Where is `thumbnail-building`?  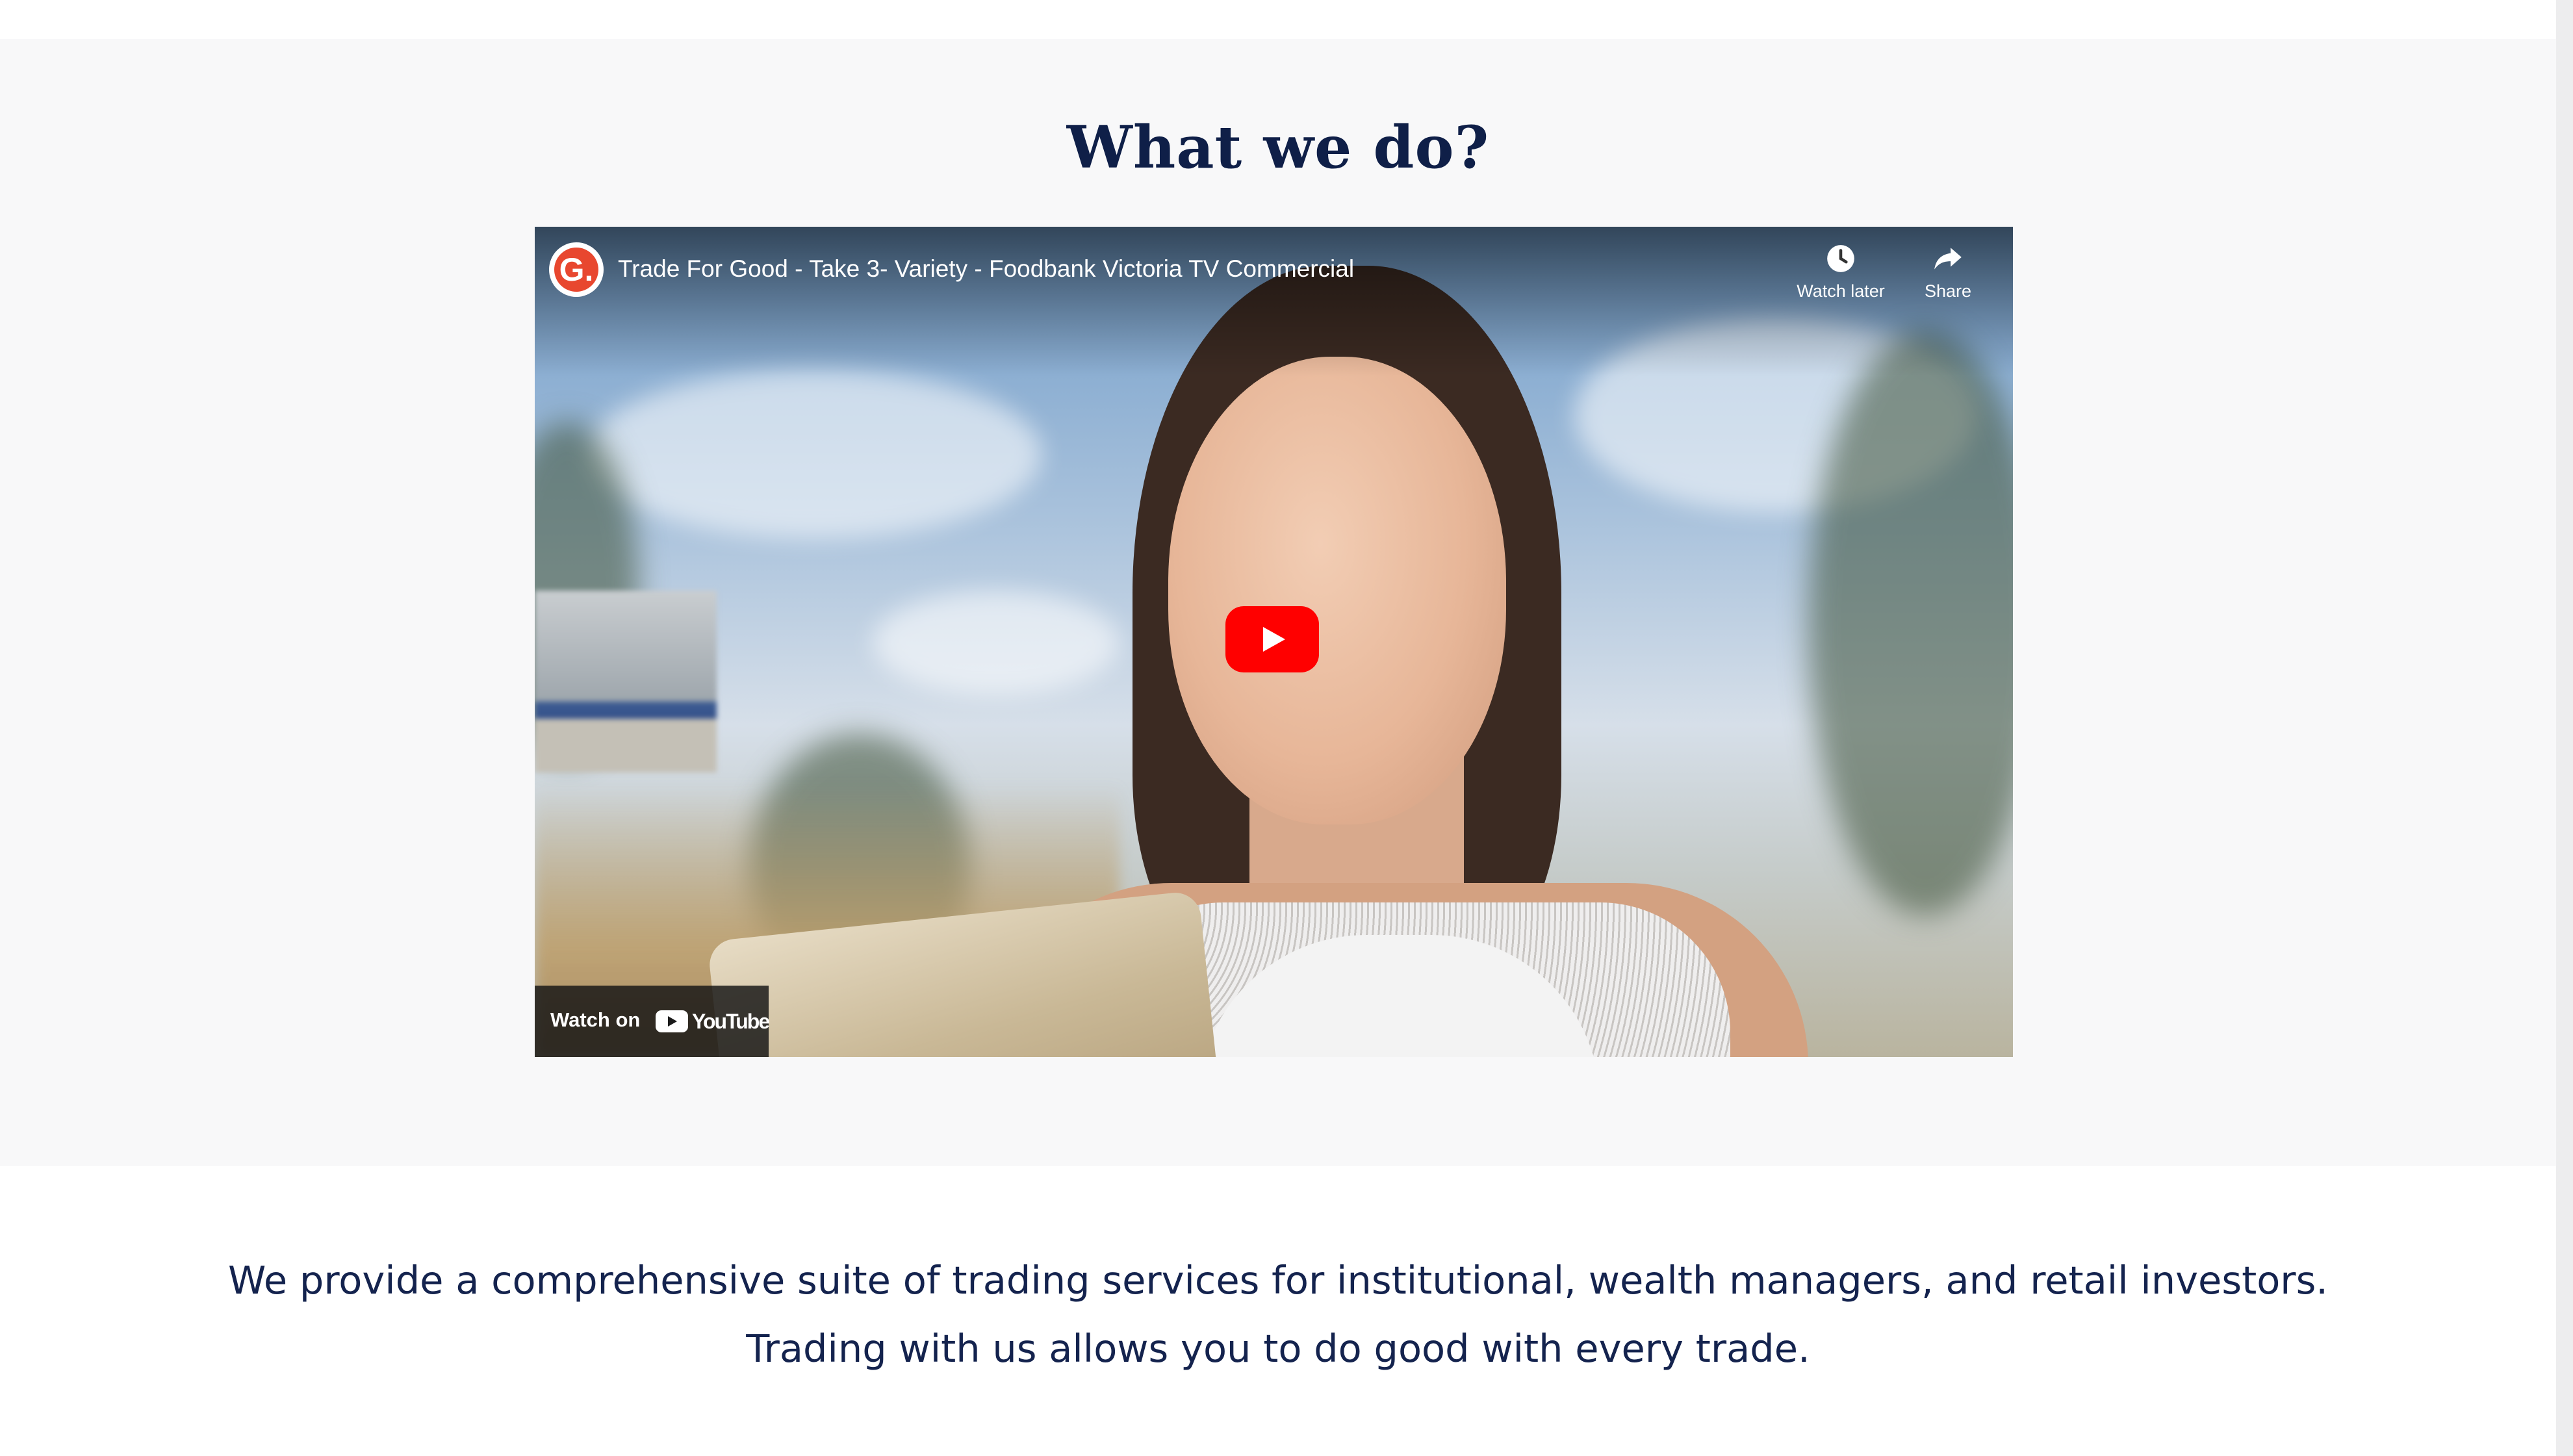 thumbnail-building is located at coordinates (626, 682).